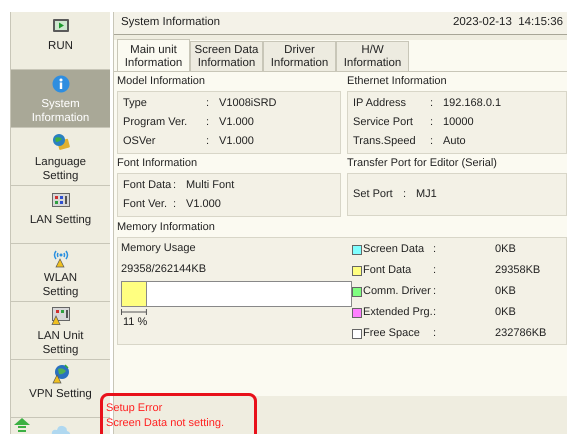 Image resolution: width=567 pixels, height=434 pixels. I want to click on scale-marker, so click(134, 312).